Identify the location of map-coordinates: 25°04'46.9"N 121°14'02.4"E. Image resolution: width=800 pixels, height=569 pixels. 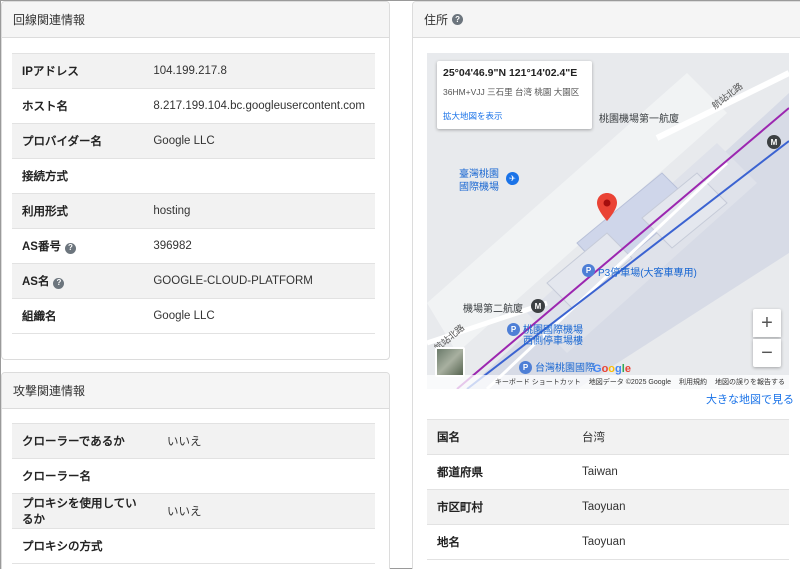
(510, 73).